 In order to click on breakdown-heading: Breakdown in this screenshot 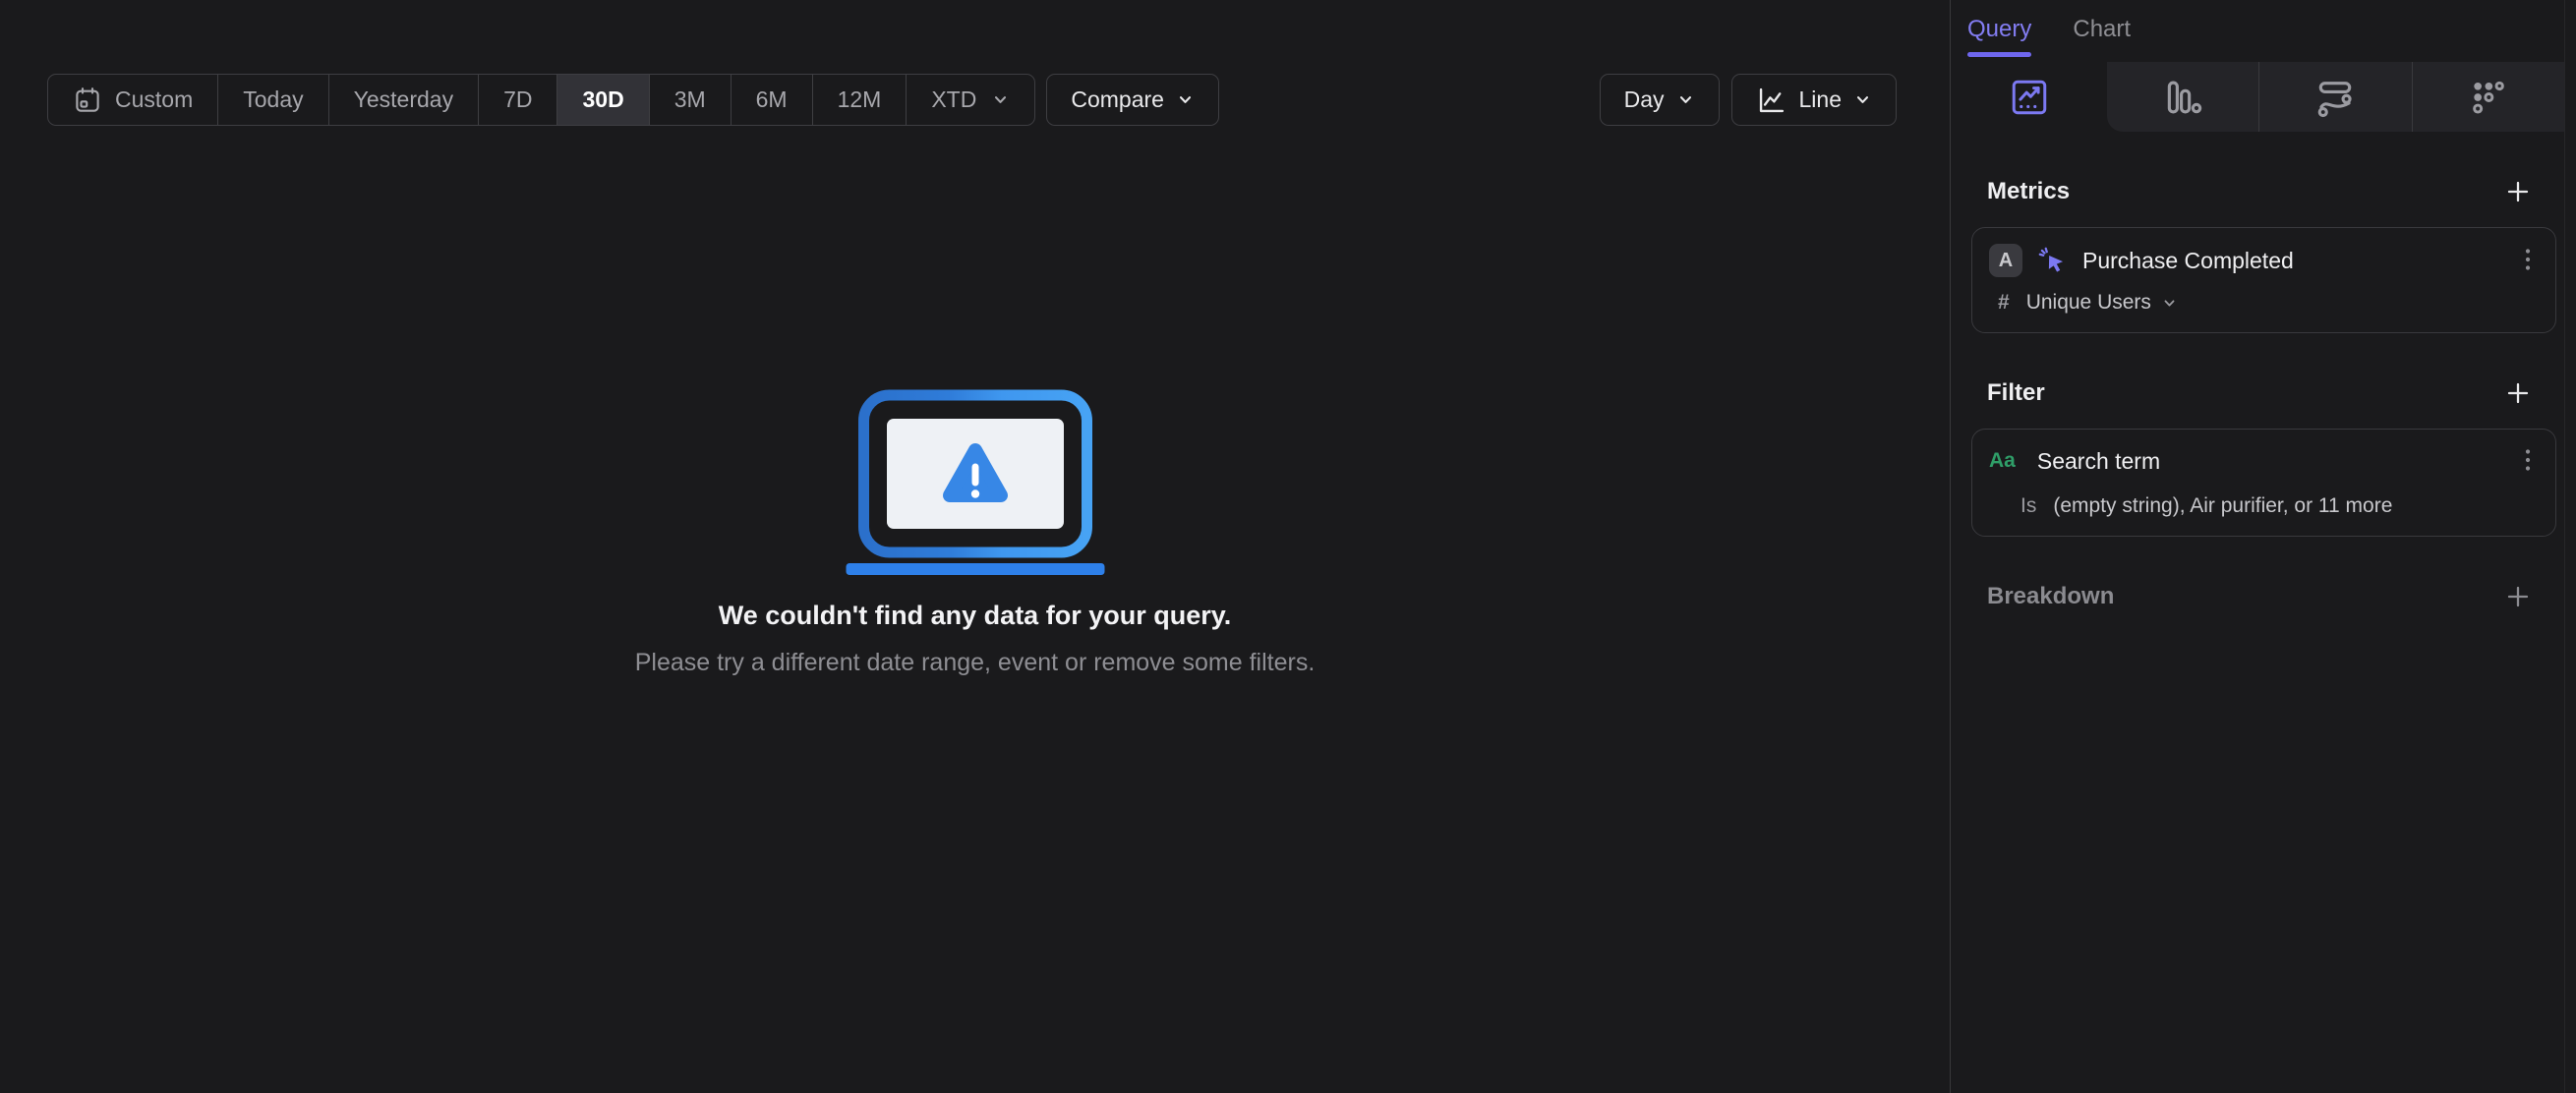, I will do `click(2051, 596)`.